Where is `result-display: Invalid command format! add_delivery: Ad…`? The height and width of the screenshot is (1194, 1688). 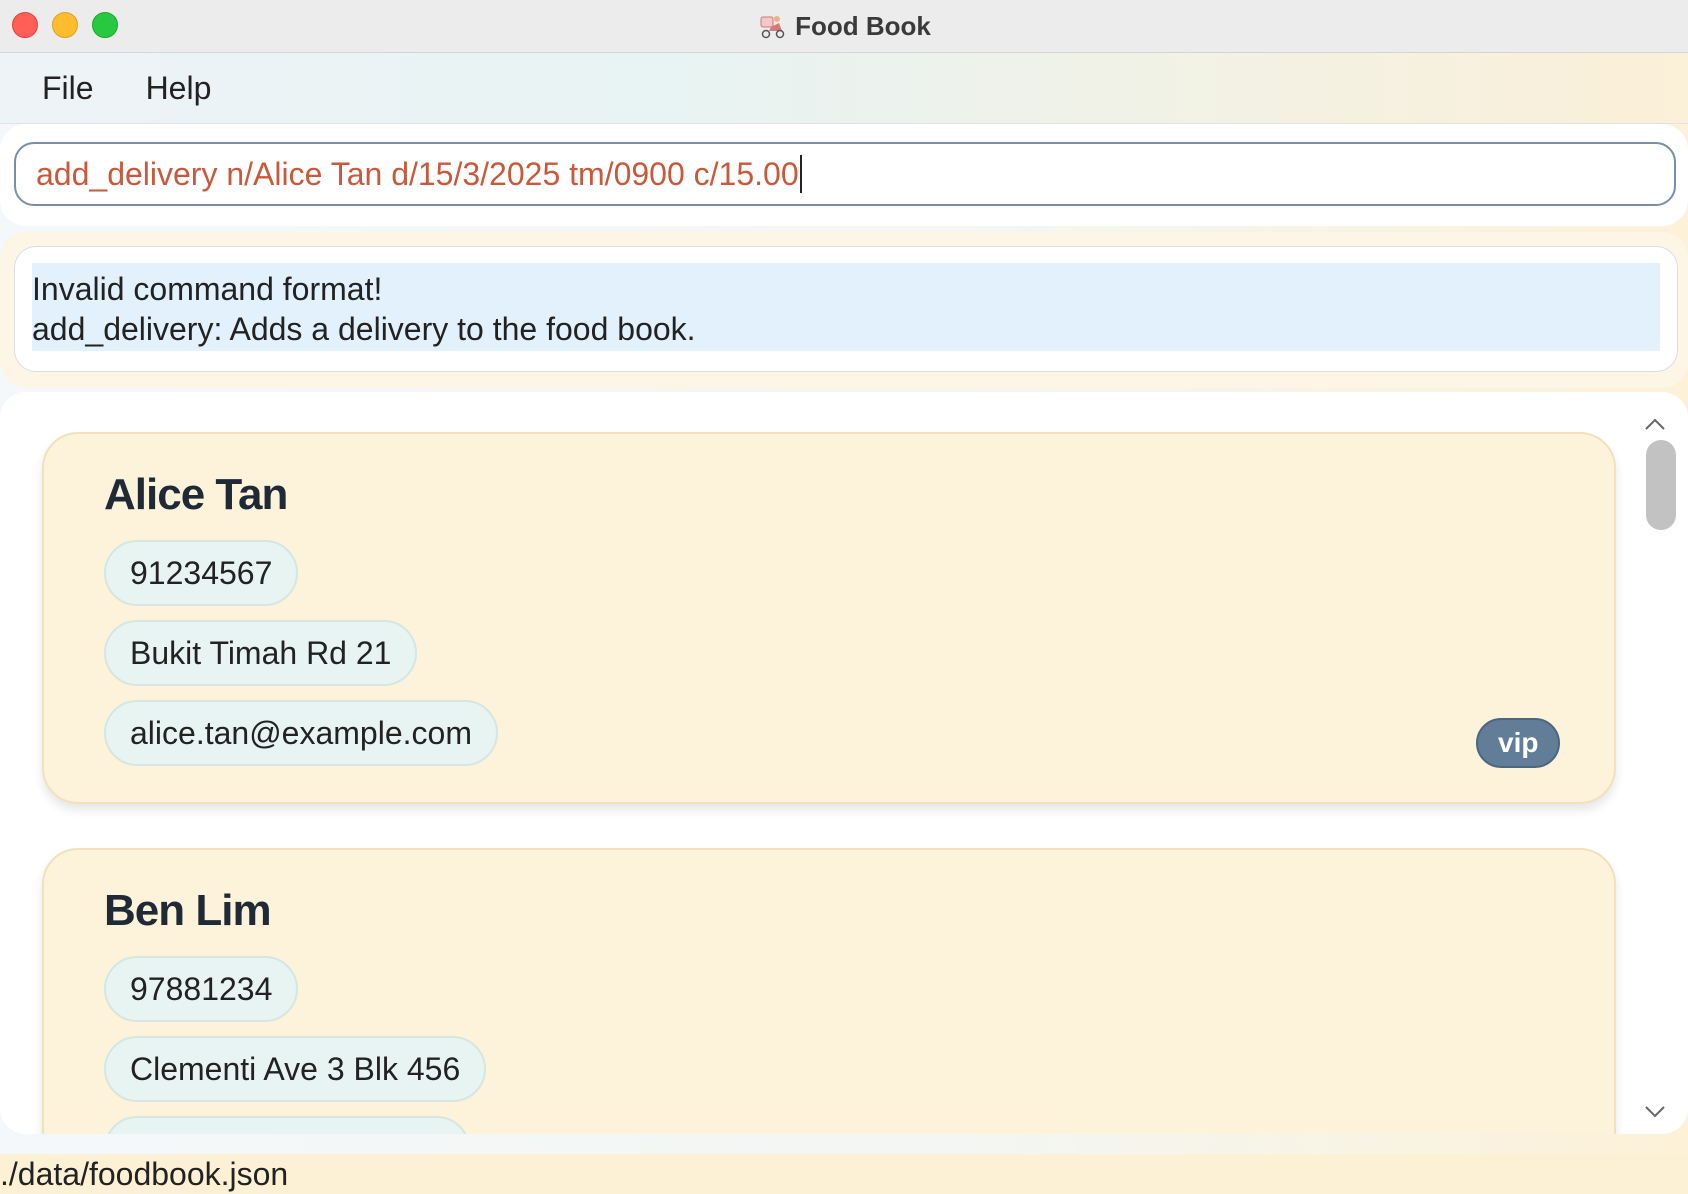
result-display: Invalid command format! add_delivery: Ad… is located at coordinates (846, 309).